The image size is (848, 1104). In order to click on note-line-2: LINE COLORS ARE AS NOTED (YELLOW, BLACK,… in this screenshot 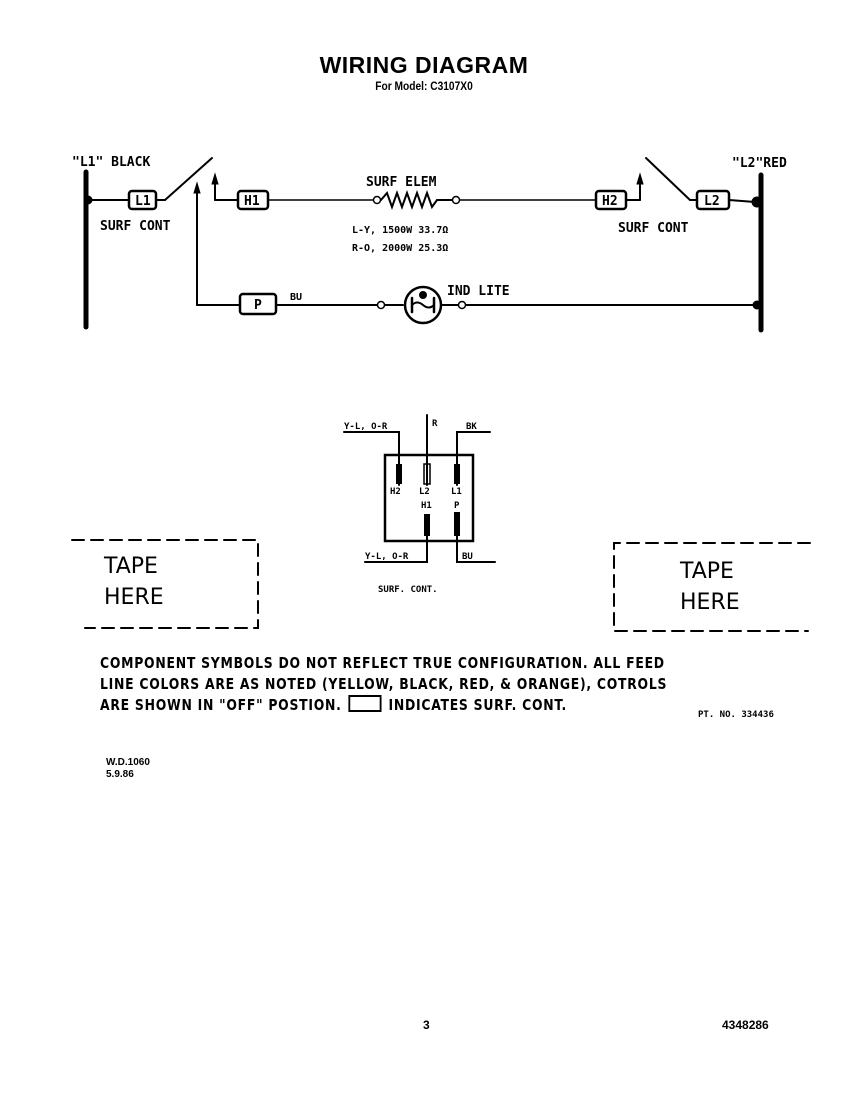, I will do `click(384, 684)`.